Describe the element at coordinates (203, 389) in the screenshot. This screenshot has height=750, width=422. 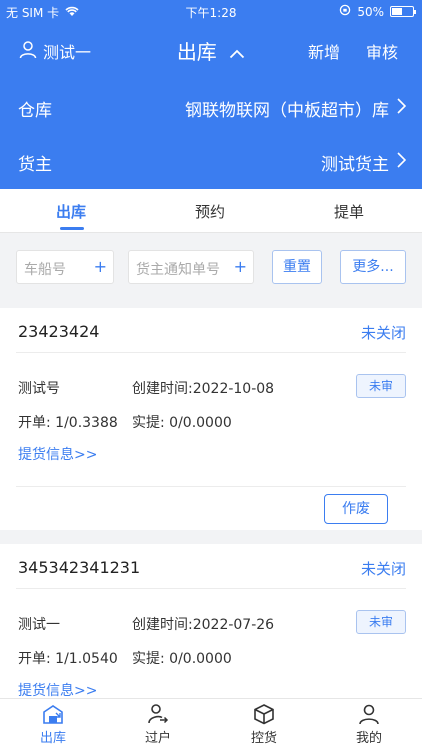
I see `created-time: 创建时间:2022-10-08` at that location.